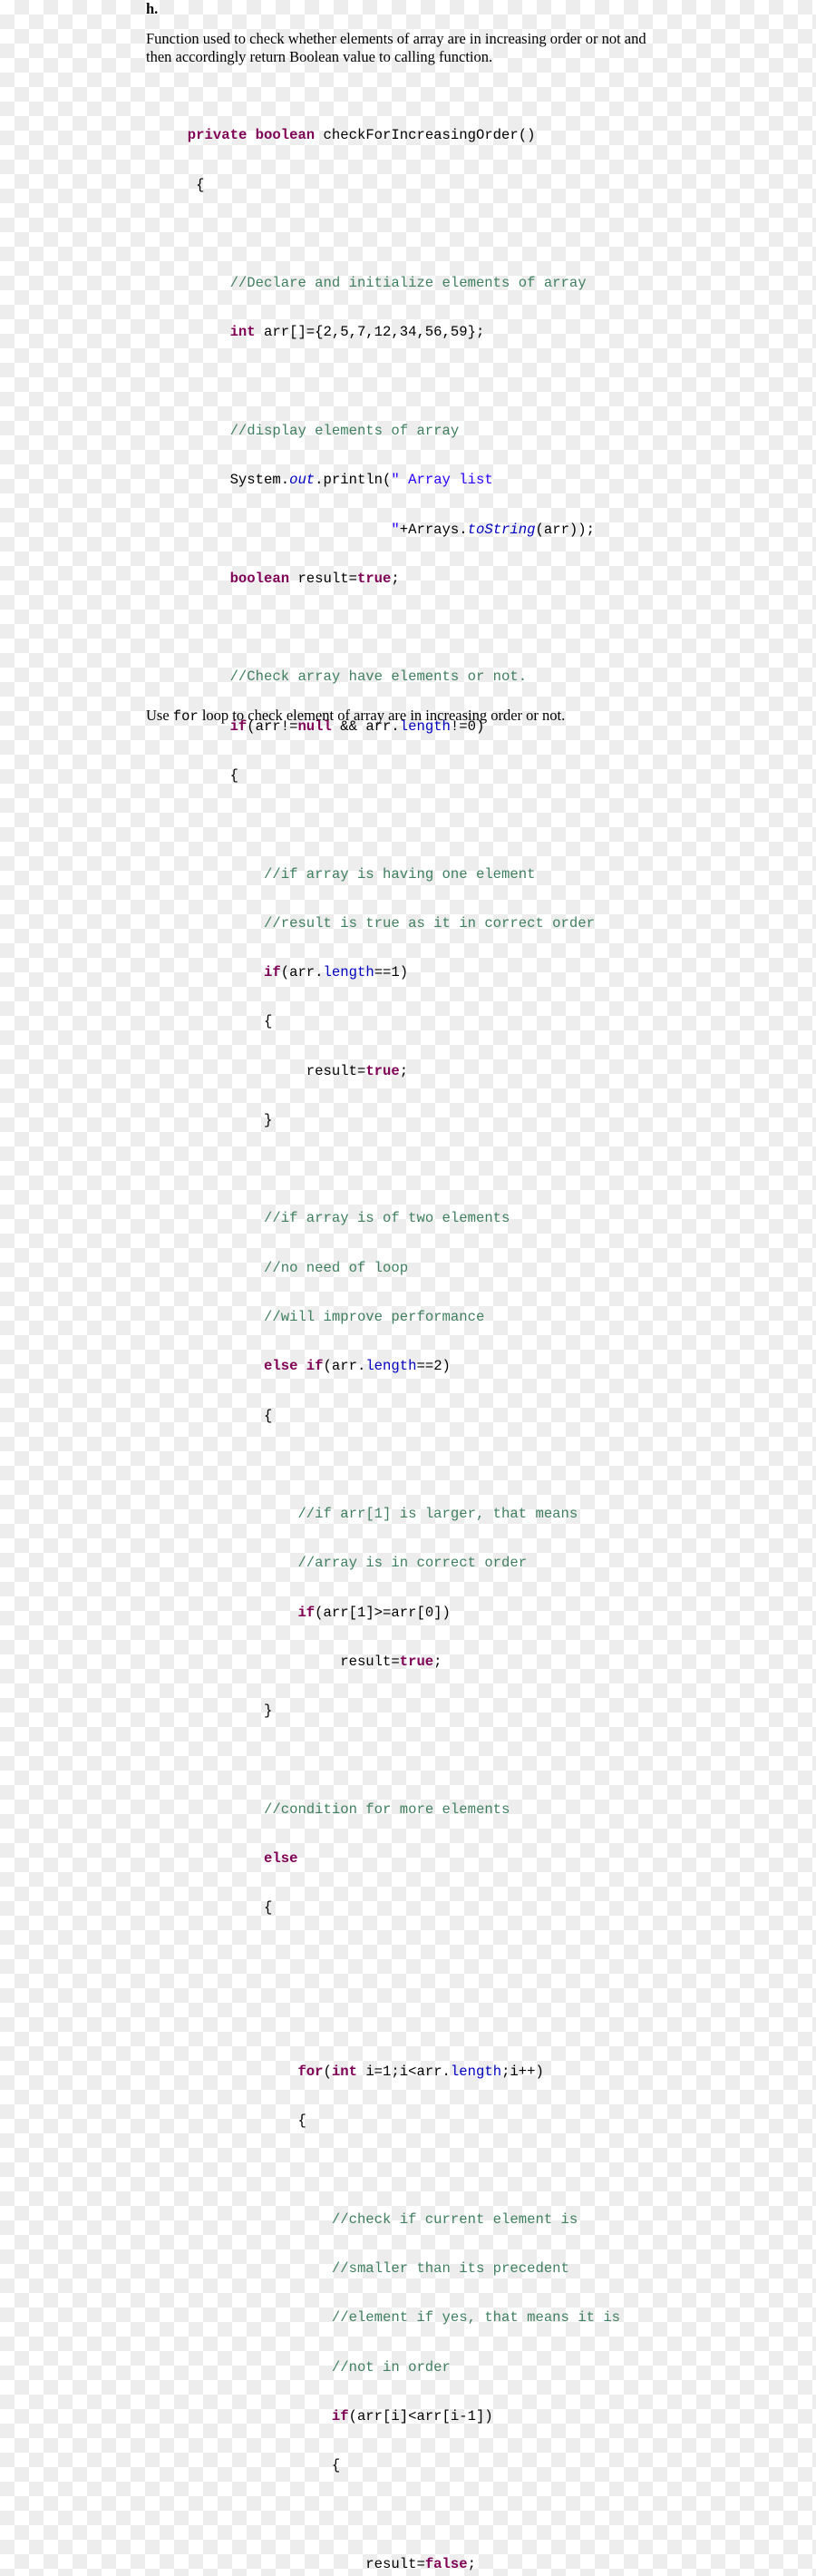 The image size is (816, 2576). I want to click on code-line: for(int i=1;i<arr.length;i++), so click(420, 2072).